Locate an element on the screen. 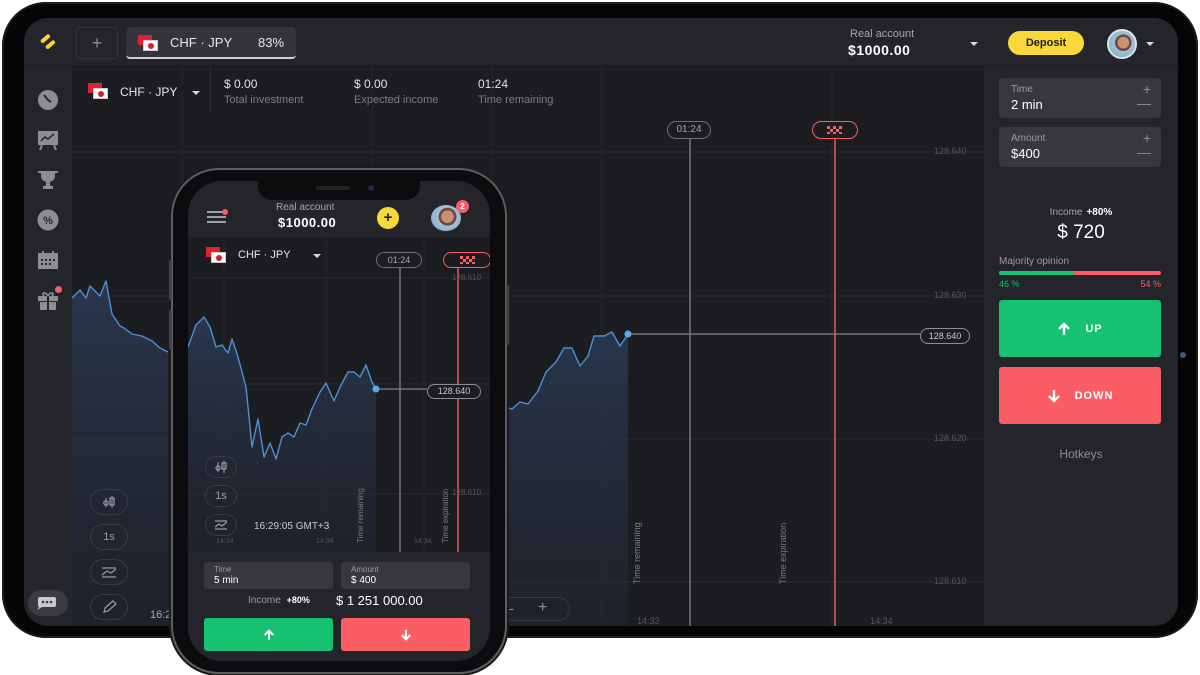  current-price-label: 128.640 is located at coordinates (945, 336).